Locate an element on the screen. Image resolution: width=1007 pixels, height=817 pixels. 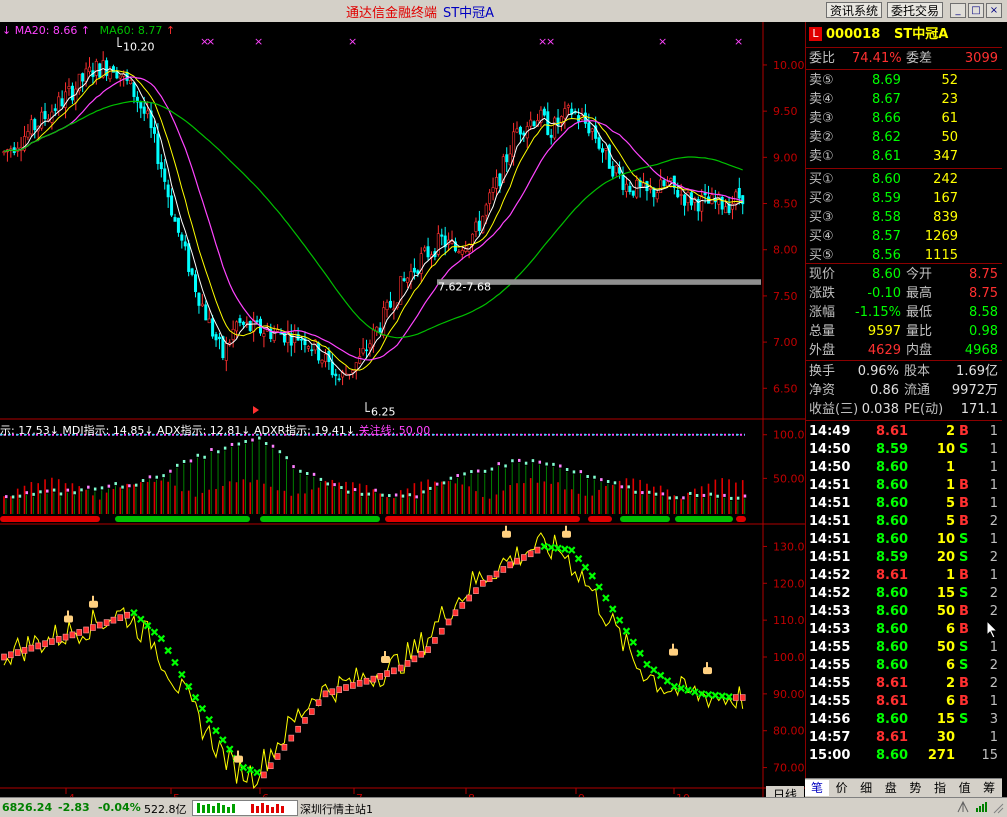
mdi-legend: MDI指示: 14.85 is located at coordinates (103, 430).